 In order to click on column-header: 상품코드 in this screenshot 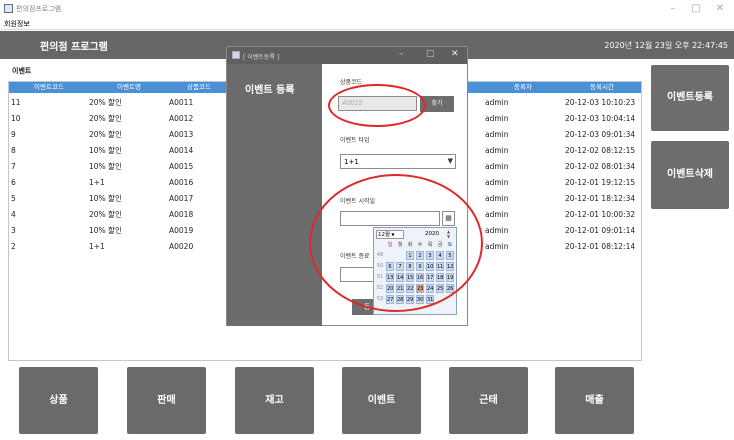, I will do `click(199, 87)`.